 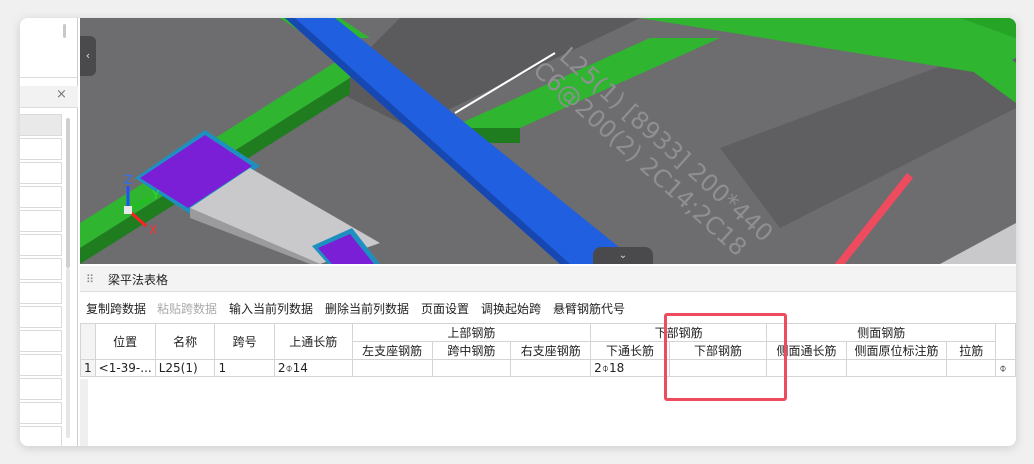 I want to click on copy-span-button: 复制跨数据, so click(x=116, y=308).